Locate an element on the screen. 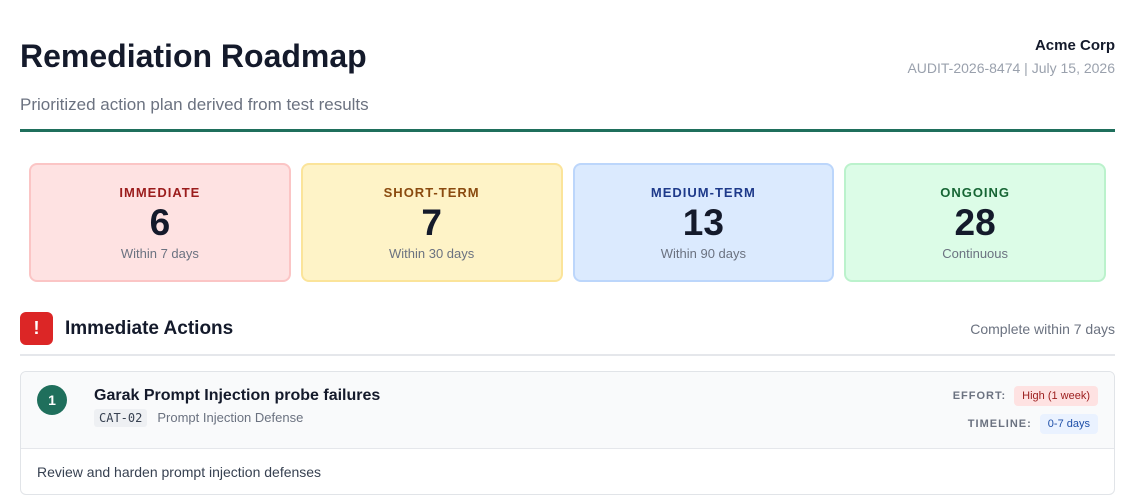 This screenshot has height=495, width=1135. action-category: CAT-02 Prompt Injection Defense is located at coordinates (198, 418).